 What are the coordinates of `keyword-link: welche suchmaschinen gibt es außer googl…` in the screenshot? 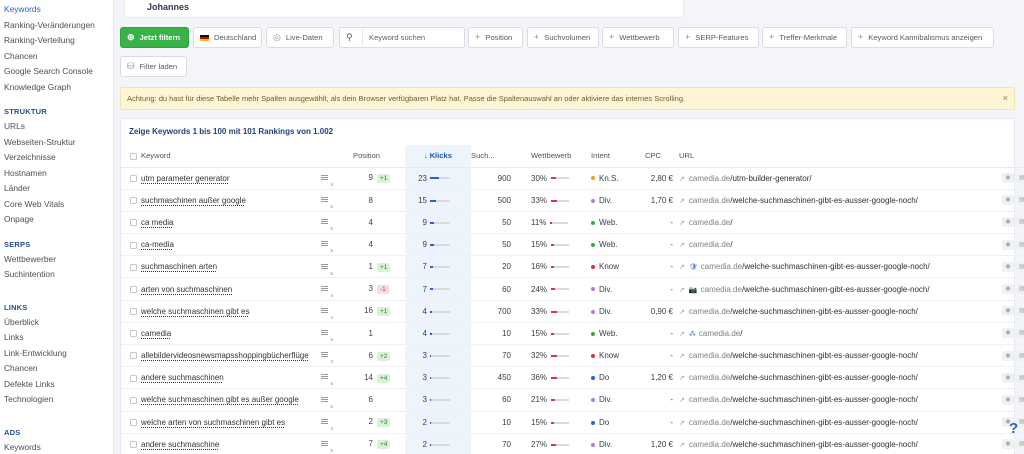 It's located at (220, 399).